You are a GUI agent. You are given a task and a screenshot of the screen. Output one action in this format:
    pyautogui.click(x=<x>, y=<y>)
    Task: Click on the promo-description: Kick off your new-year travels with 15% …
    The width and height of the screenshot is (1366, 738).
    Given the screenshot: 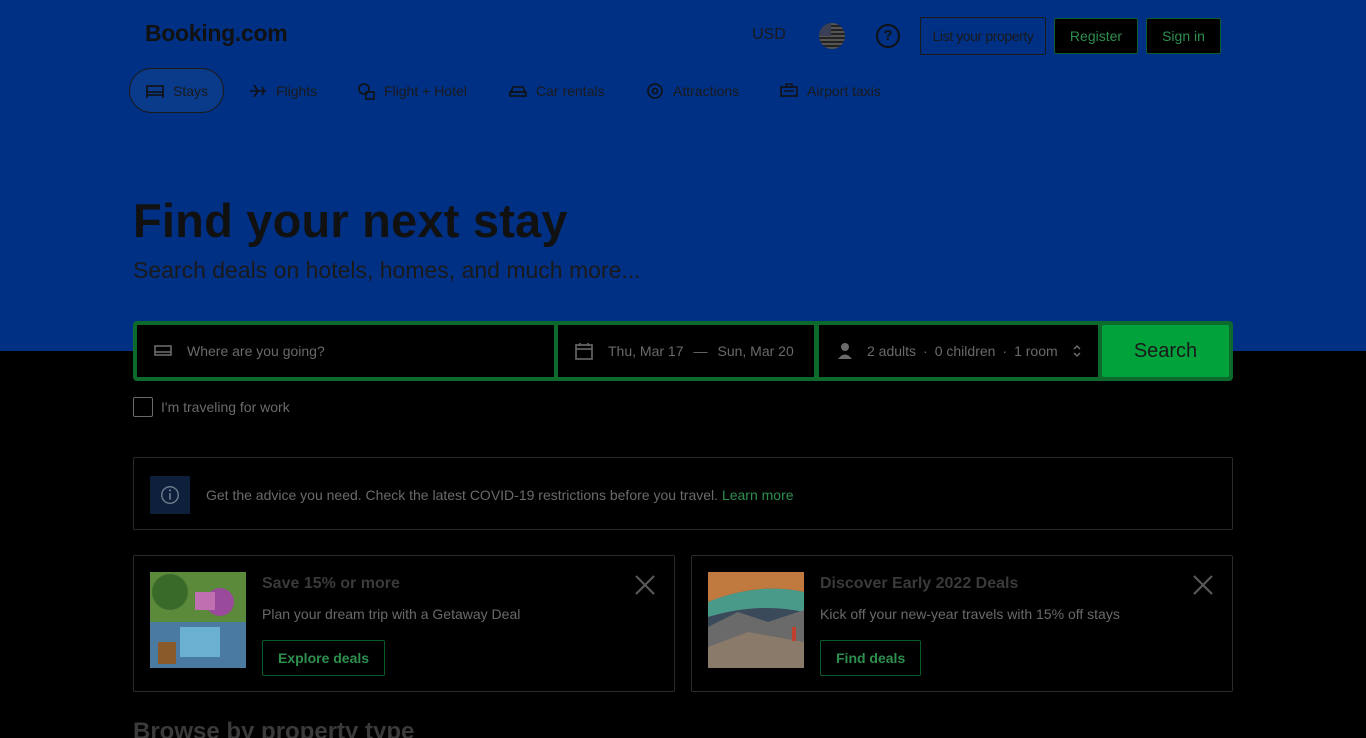 What is the action you would take?
    pyautogui.click(x=970, y=614)
    